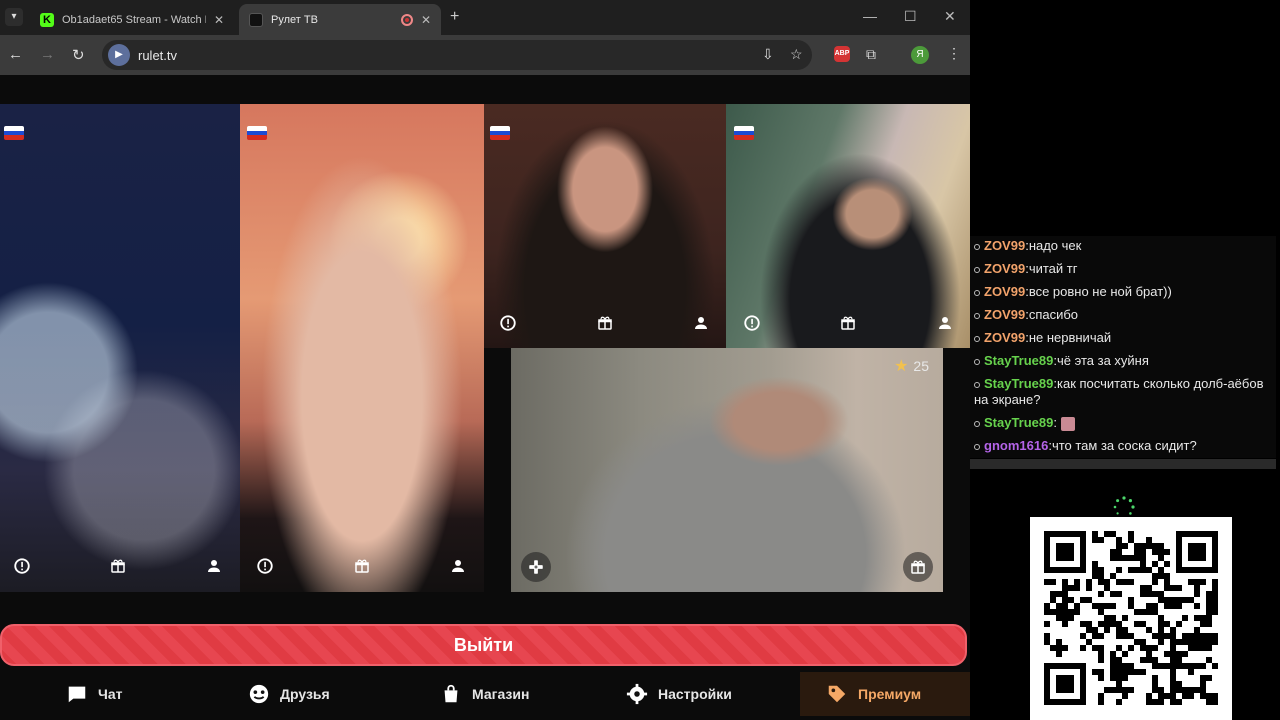  What do you see at coordinates (870, 16) in the screenshot?
I see `minimize-button: —` at bounding box center [870, 16].